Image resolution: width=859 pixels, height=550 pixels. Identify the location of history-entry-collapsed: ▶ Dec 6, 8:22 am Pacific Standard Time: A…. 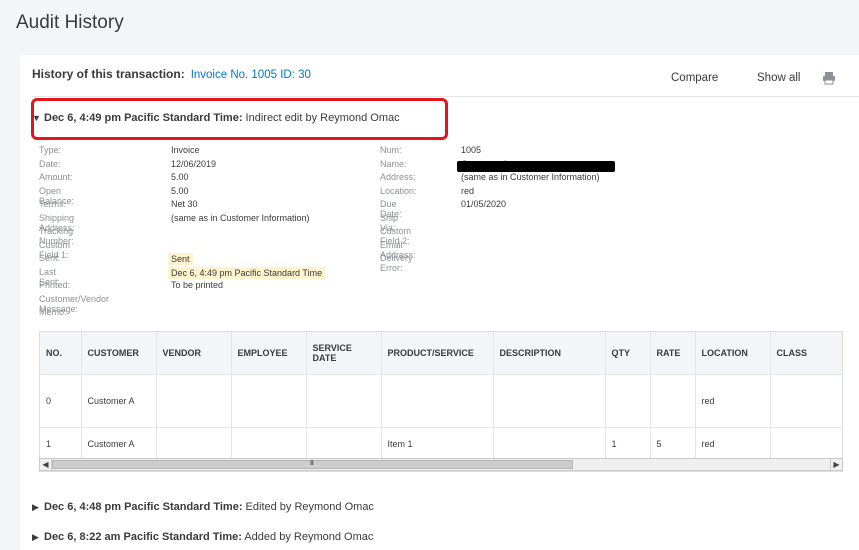
(202, 537).